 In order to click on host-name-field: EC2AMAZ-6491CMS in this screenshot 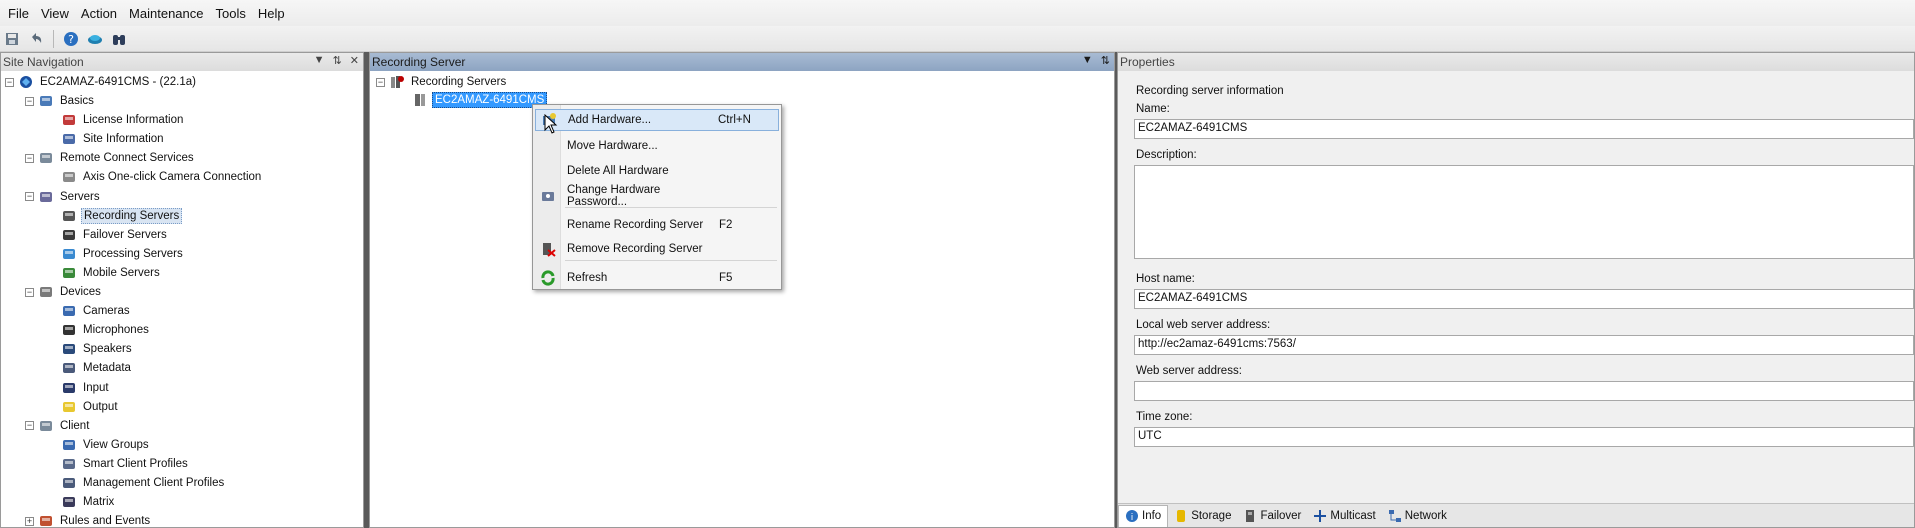, I will do `click(1524, 299)`.